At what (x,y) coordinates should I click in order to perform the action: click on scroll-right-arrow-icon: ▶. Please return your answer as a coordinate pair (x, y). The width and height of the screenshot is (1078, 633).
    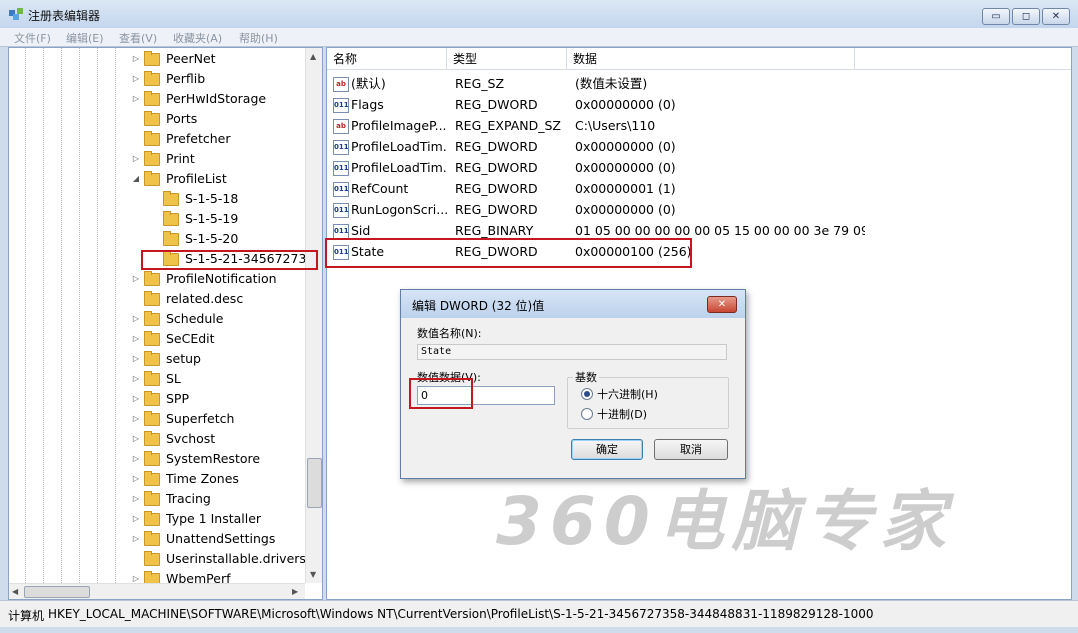
    Looking at the image, I should click on (295, 591).